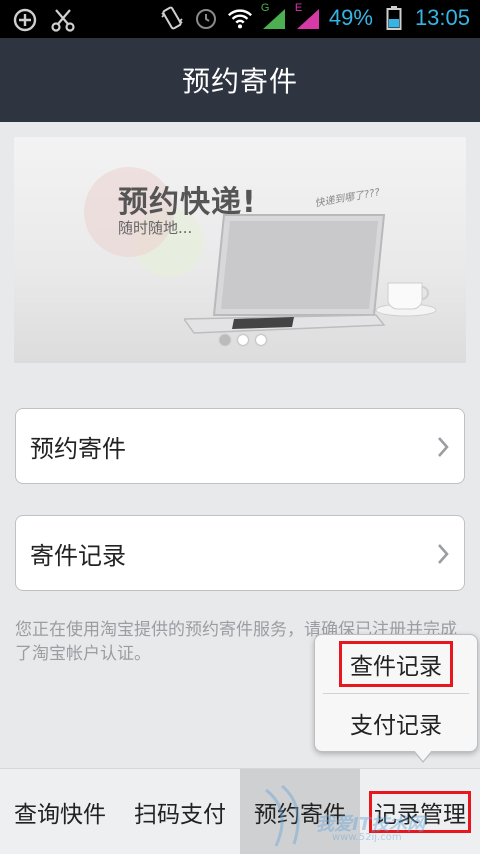  What do you see at coordinates (394, 18) in the screenshot?
I see `battery-icon` at bounding box center [394, 18].